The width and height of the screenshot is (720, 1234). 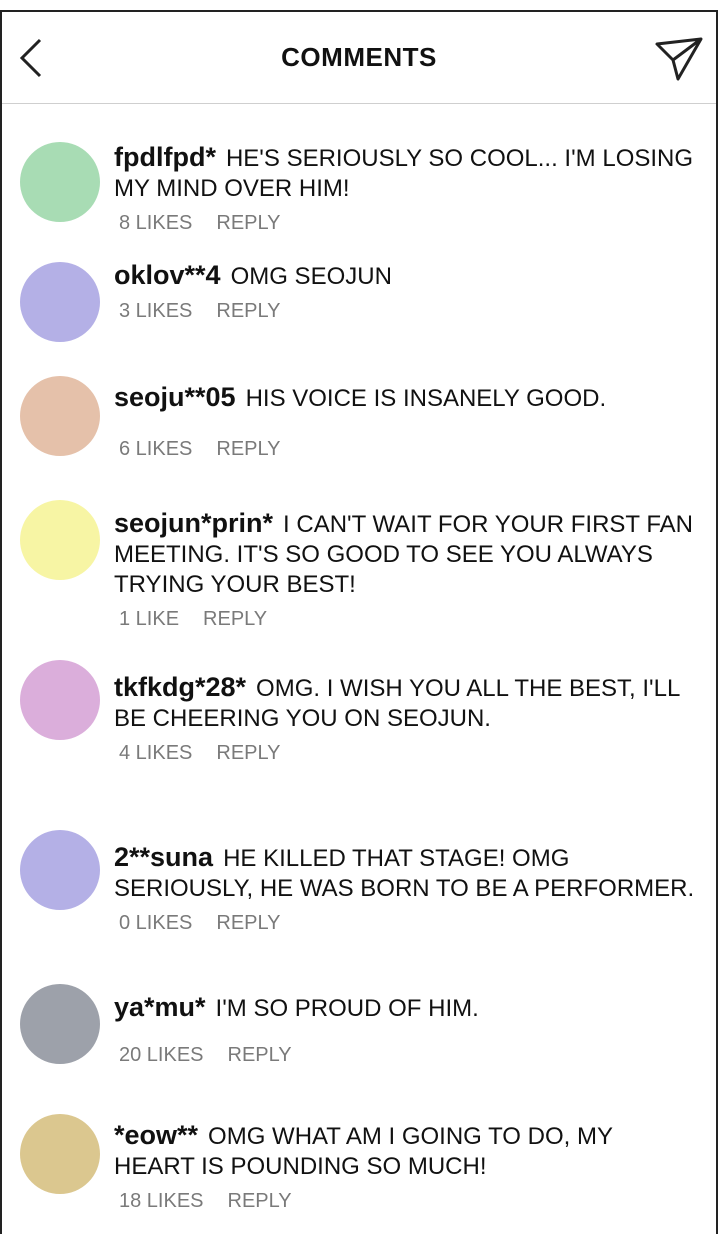 What do you see at coordinates (193, 523) in the screenshot?
I see `username: seojun*prin*` at bounding box center [193, 523].